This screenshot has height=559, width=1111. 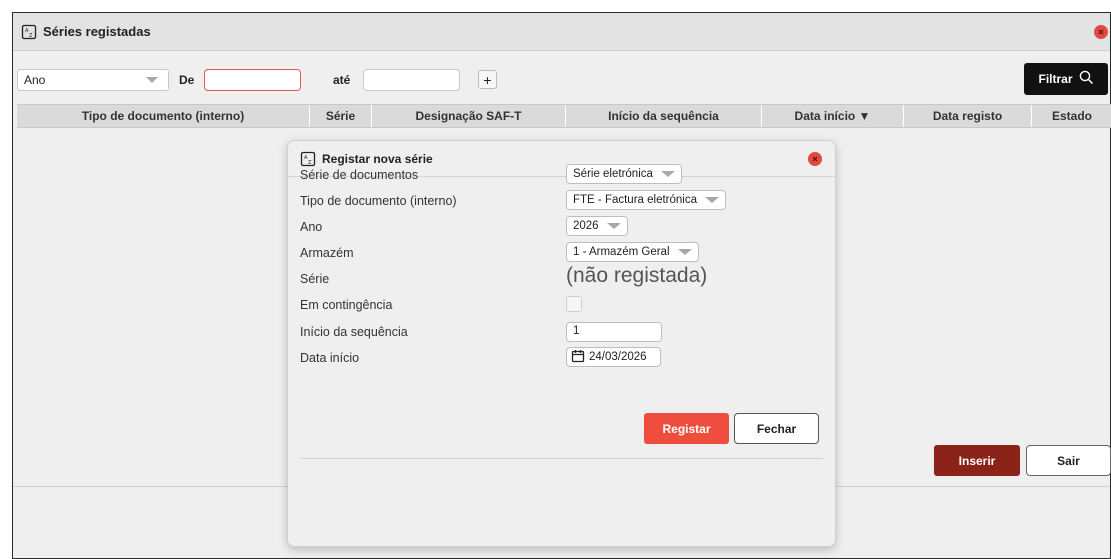 I want to click on tipo-documento-select: FTE - Factura eletrónica, so click(x=646, y=200).